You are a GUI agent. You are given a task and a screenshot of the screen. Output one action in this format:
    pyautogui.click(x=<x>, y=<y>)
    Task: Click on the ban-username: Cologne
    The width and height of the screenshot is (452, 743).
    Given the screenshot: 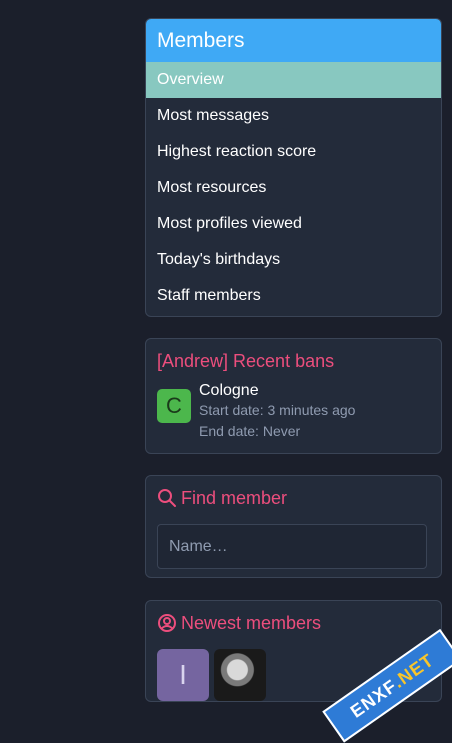 What is the action you would take?
    pyautogui.click(x=277, y=391)
    